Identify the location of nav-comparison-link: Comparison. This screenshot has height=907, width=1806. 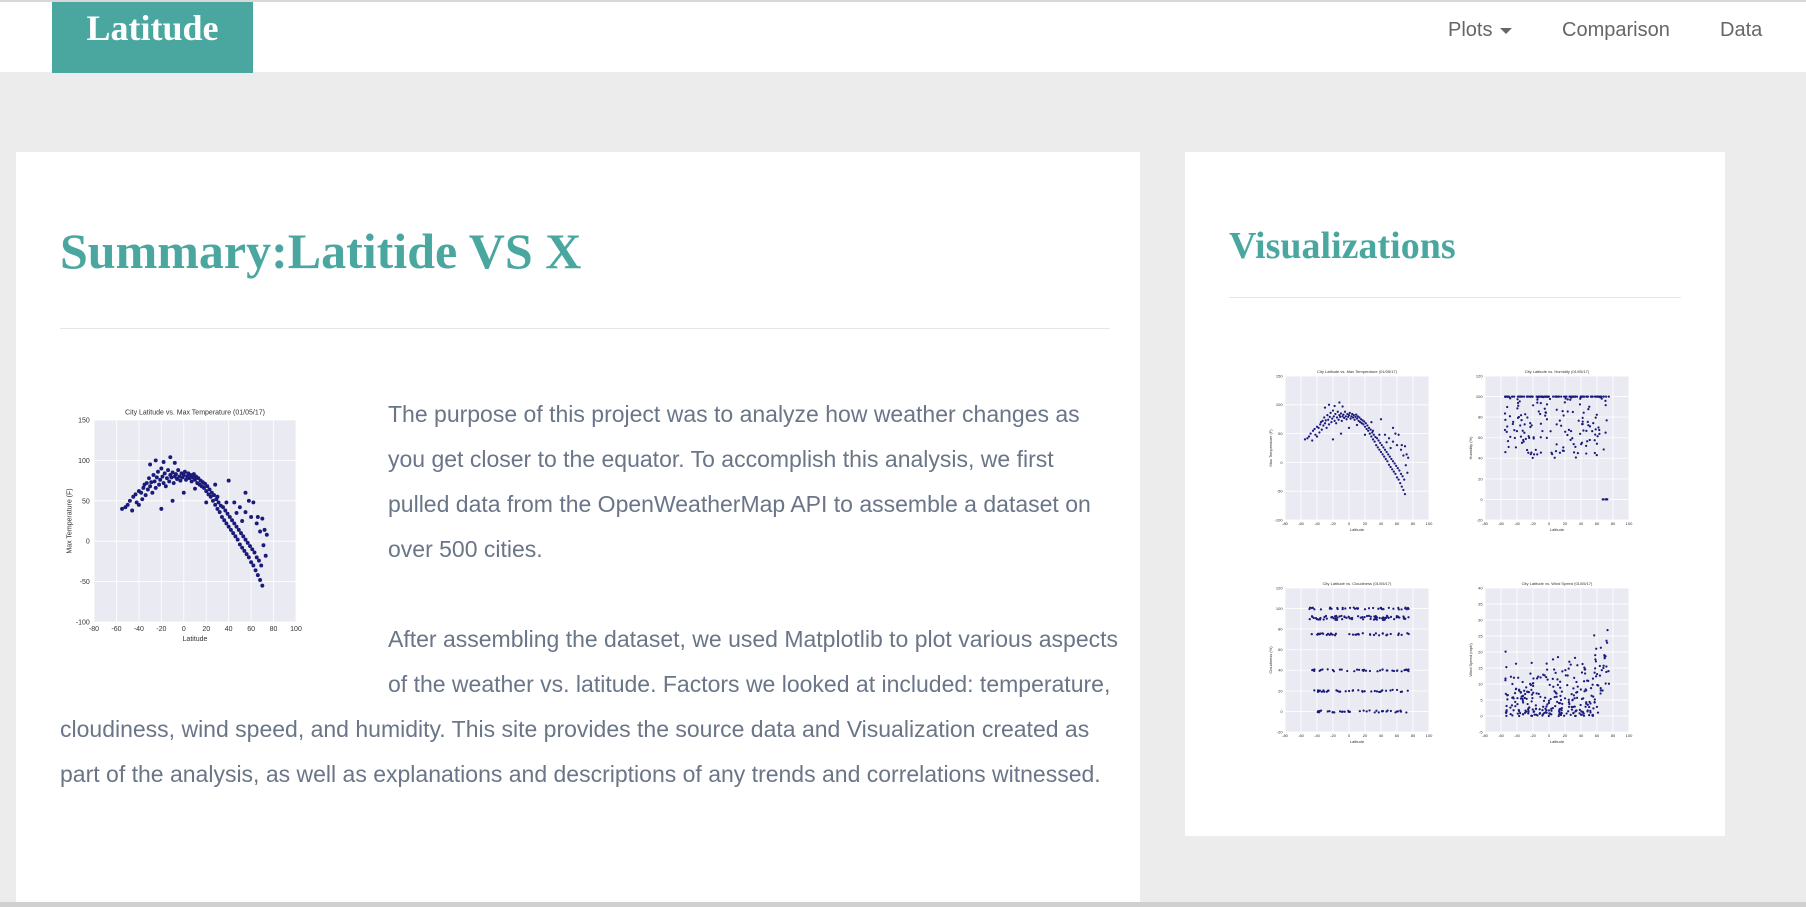
(1616, 30).